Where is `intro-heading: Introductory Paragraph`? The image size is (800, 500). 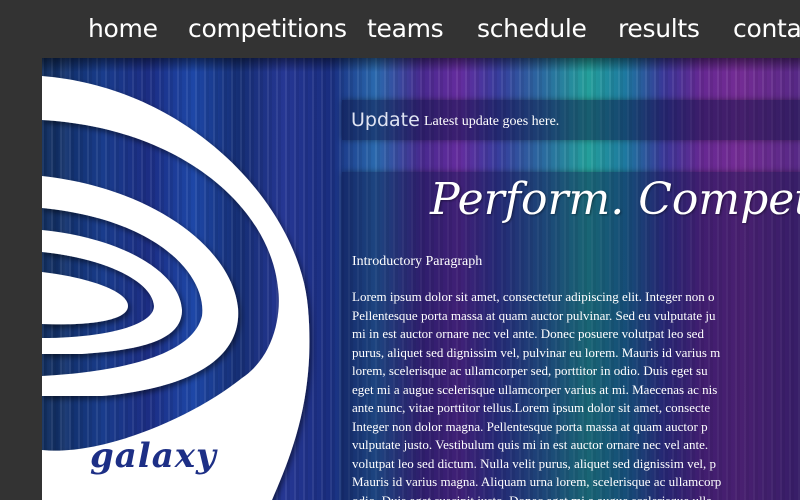
intro-heading: Introductory Paragraph is located at coordinates (417, 261).